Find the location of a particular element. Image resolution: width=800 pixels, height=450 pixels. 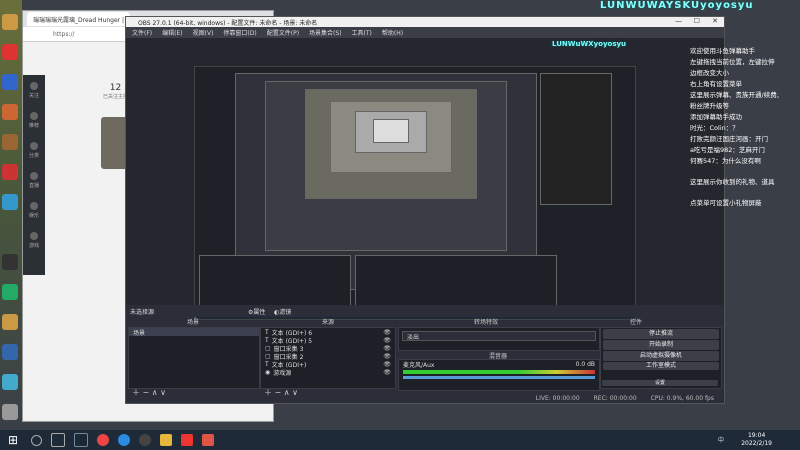

start-virtual-camera-button: 启动虚拟摄像机 is located at coordinates (661, 356).